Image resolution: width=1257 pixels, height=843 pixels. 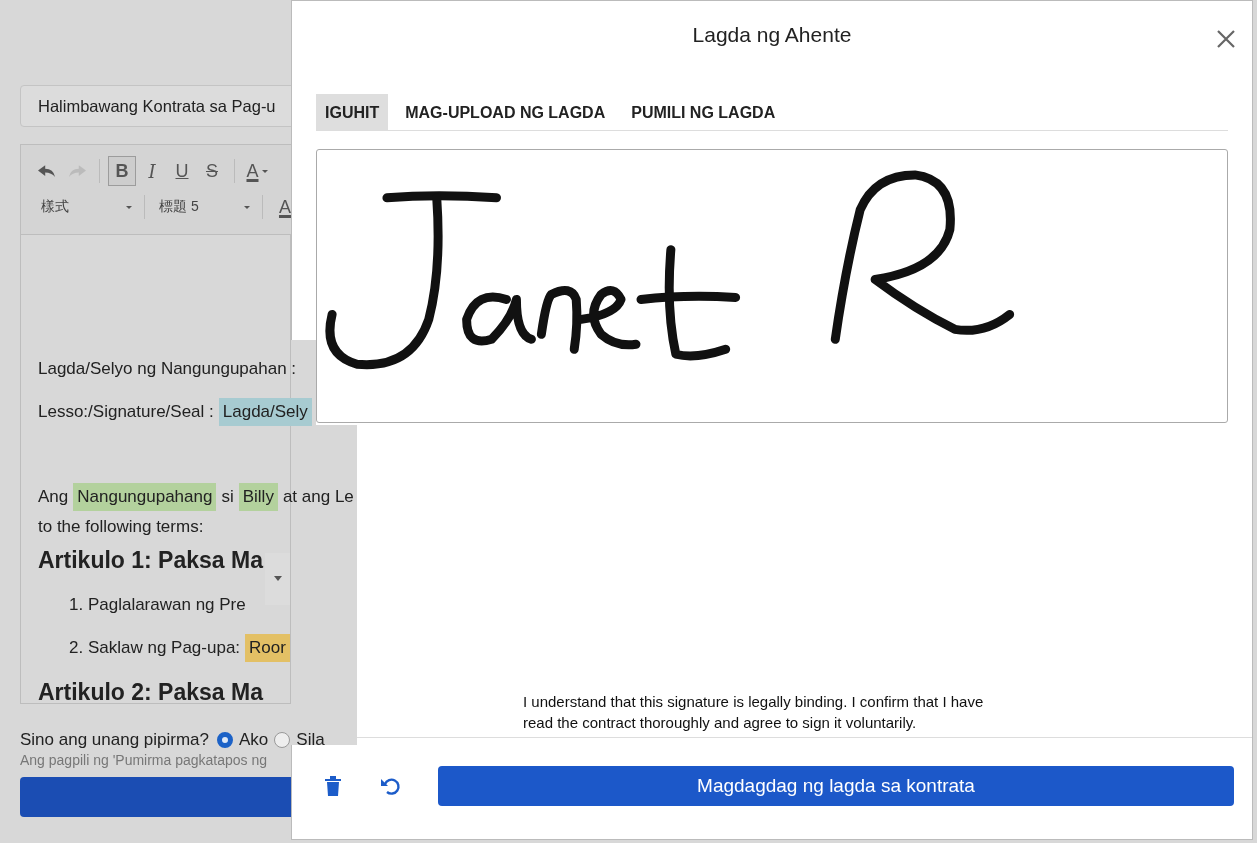 I want to click on close-button, so click(x=1226, y=39).